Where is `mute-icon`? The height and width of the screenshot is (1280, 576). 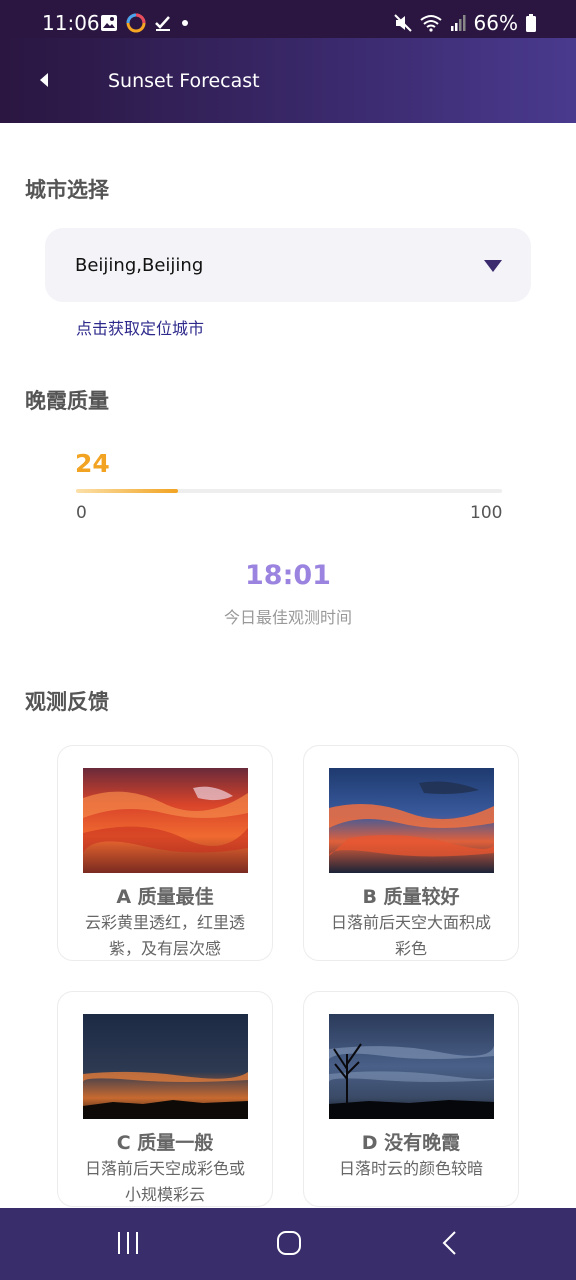 mute-icon is located at coordinates (402, 23).